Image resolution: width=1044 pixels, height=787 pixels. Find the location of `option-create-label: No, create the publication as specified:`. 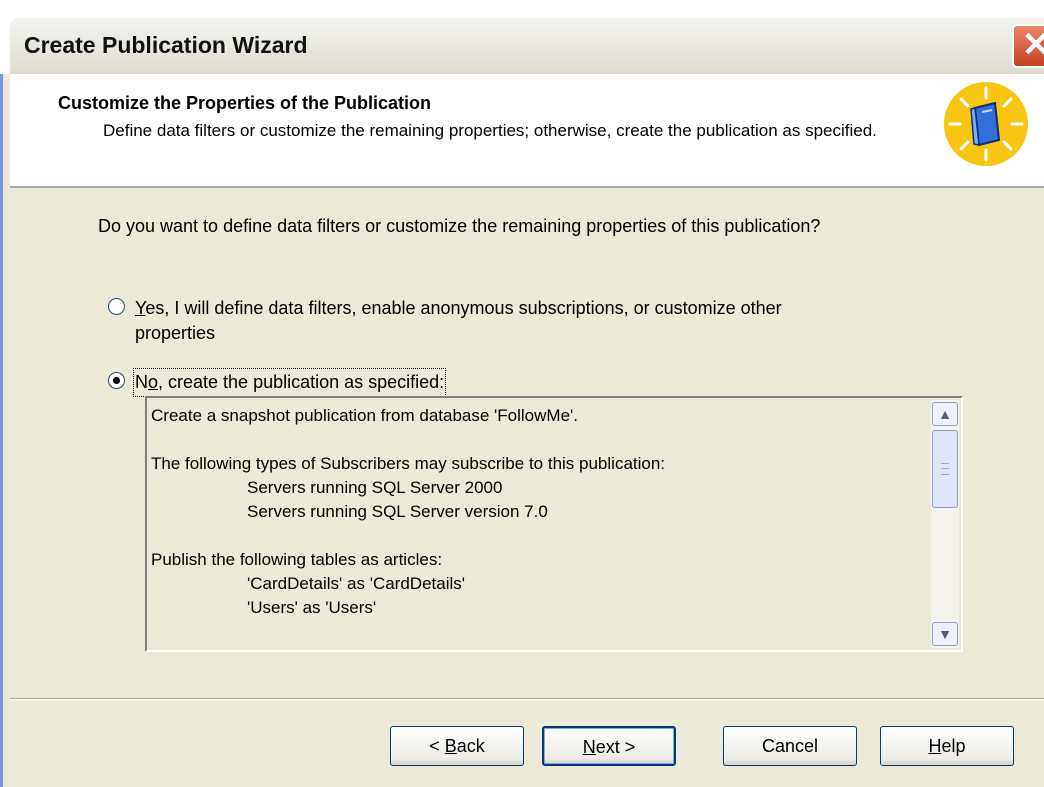

option-create-label: No, create the publication as specified: is located at coordinates (289, 382).